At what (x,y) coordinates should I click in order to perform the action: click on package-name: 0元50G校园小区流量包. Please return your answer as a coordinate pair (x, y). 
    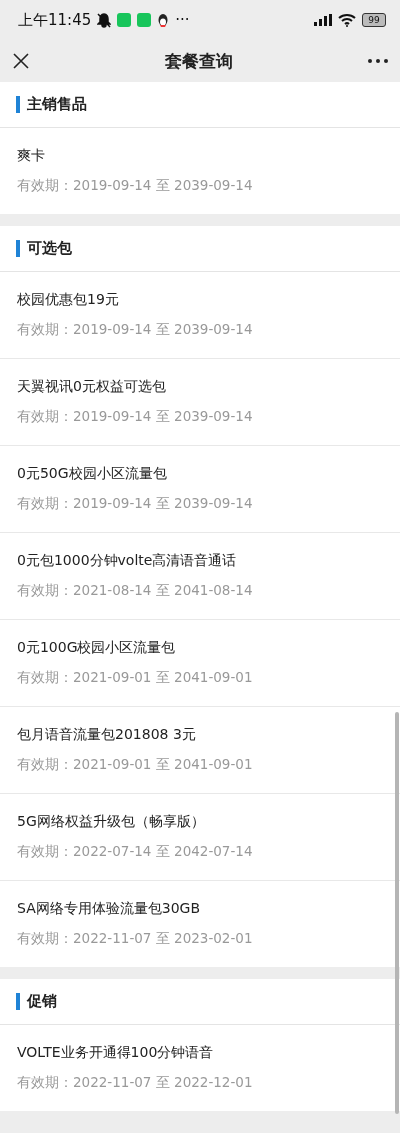
    Looking at the image, I should click on (92, 474).